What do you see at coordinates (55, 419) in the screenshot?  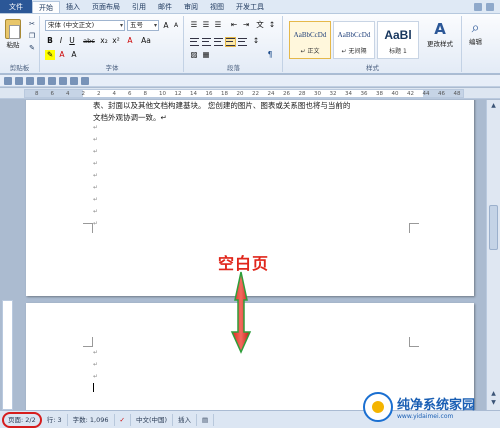 I see `status-line: 行: 3` at bounding box center [55, 419].